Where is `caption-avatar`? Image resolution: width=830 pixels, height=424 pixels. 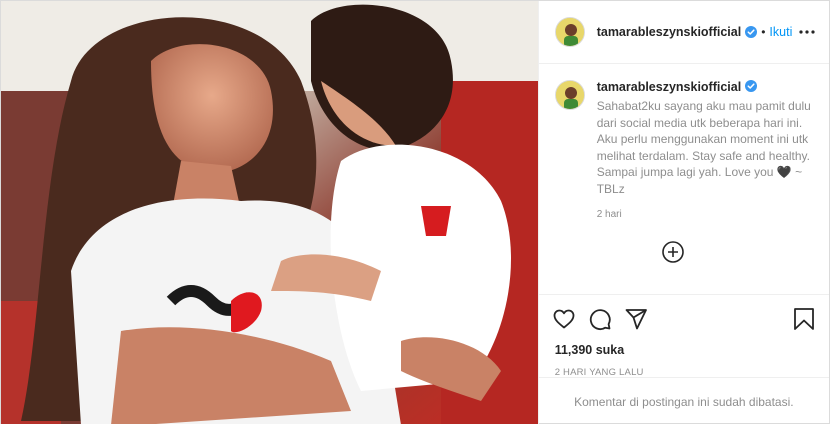 caption-avatar is located at coordinates (569, 95).